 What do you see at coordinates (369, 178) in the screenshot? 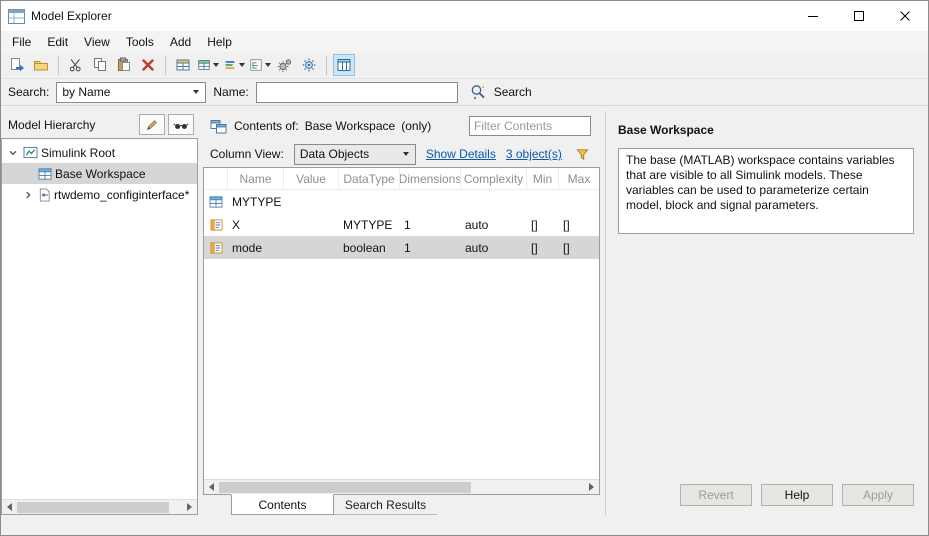
I see `table-header-datatype: DataType` at bounding box center [369, 178].